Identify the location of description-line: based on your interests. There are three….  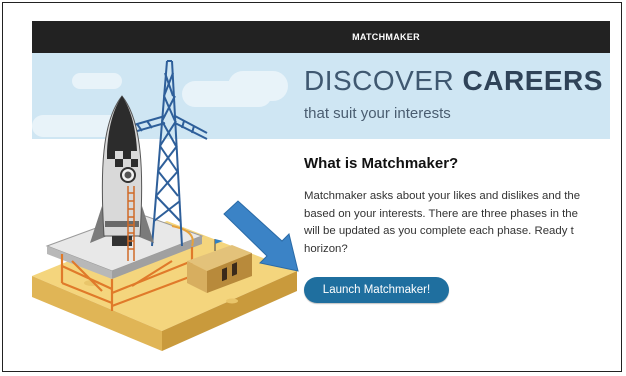
(441, 213).